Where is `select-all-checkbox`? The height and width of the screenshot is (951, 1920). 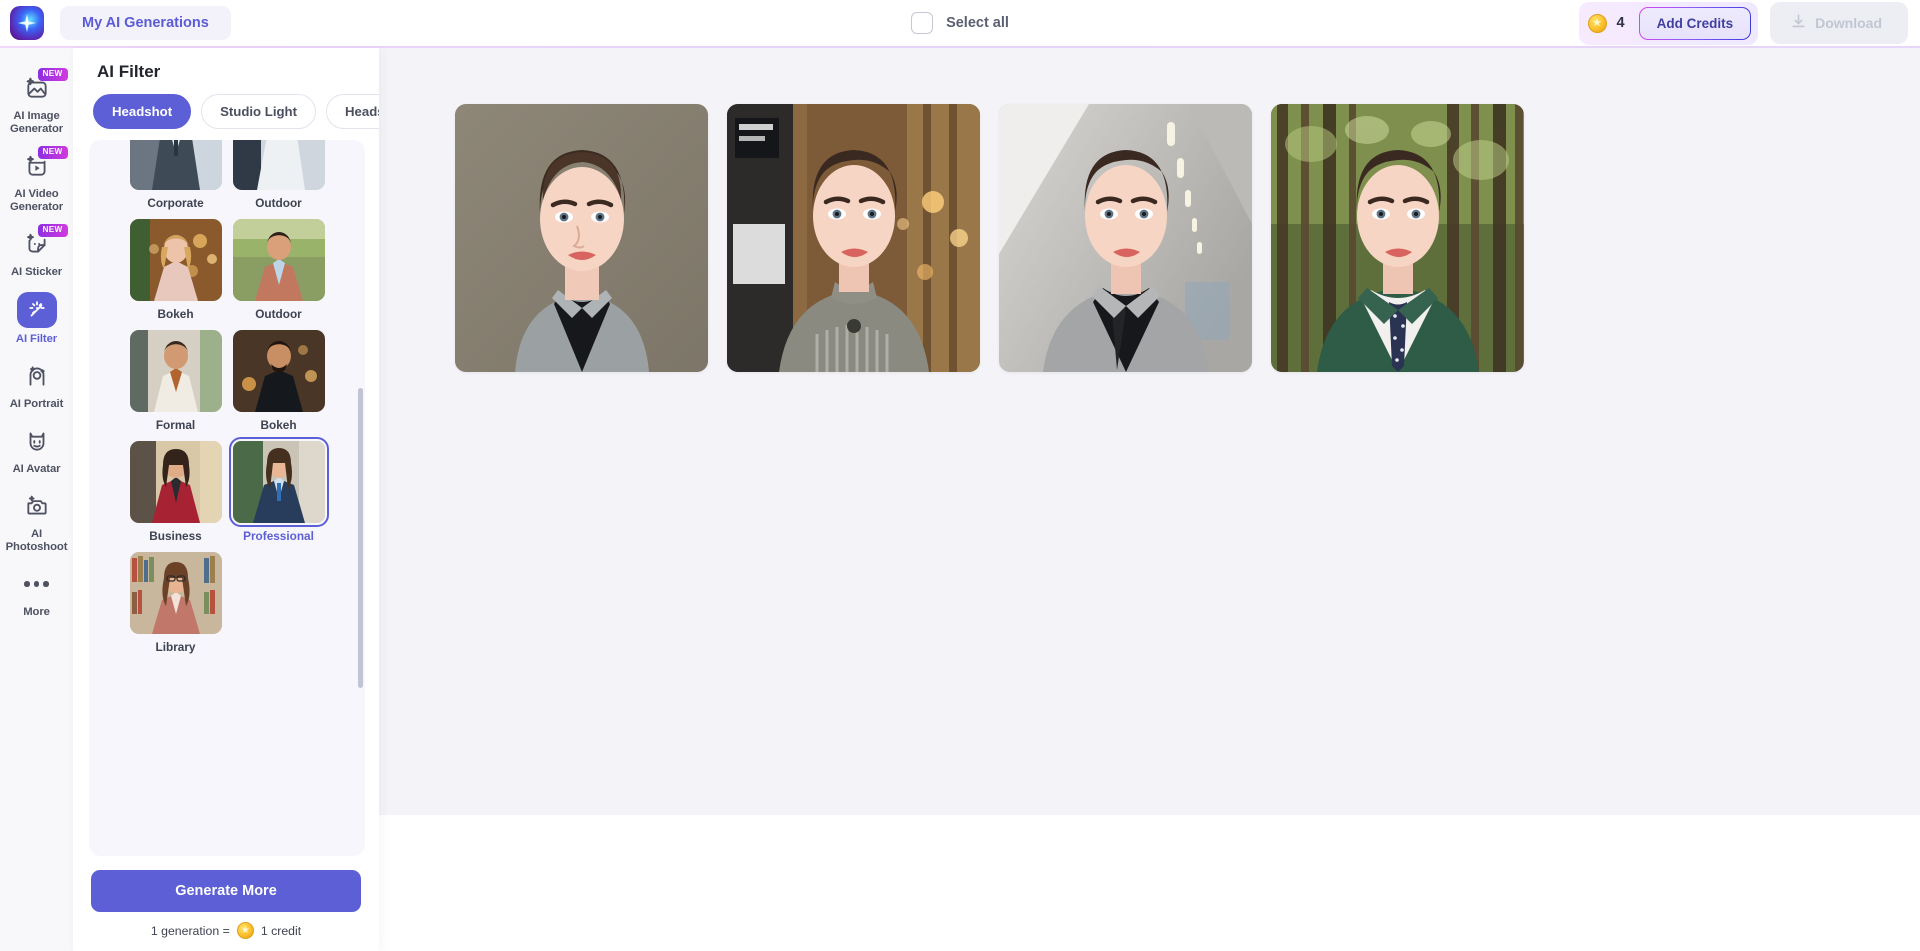
select-all-checkbox is located at coordinates (922, 23).